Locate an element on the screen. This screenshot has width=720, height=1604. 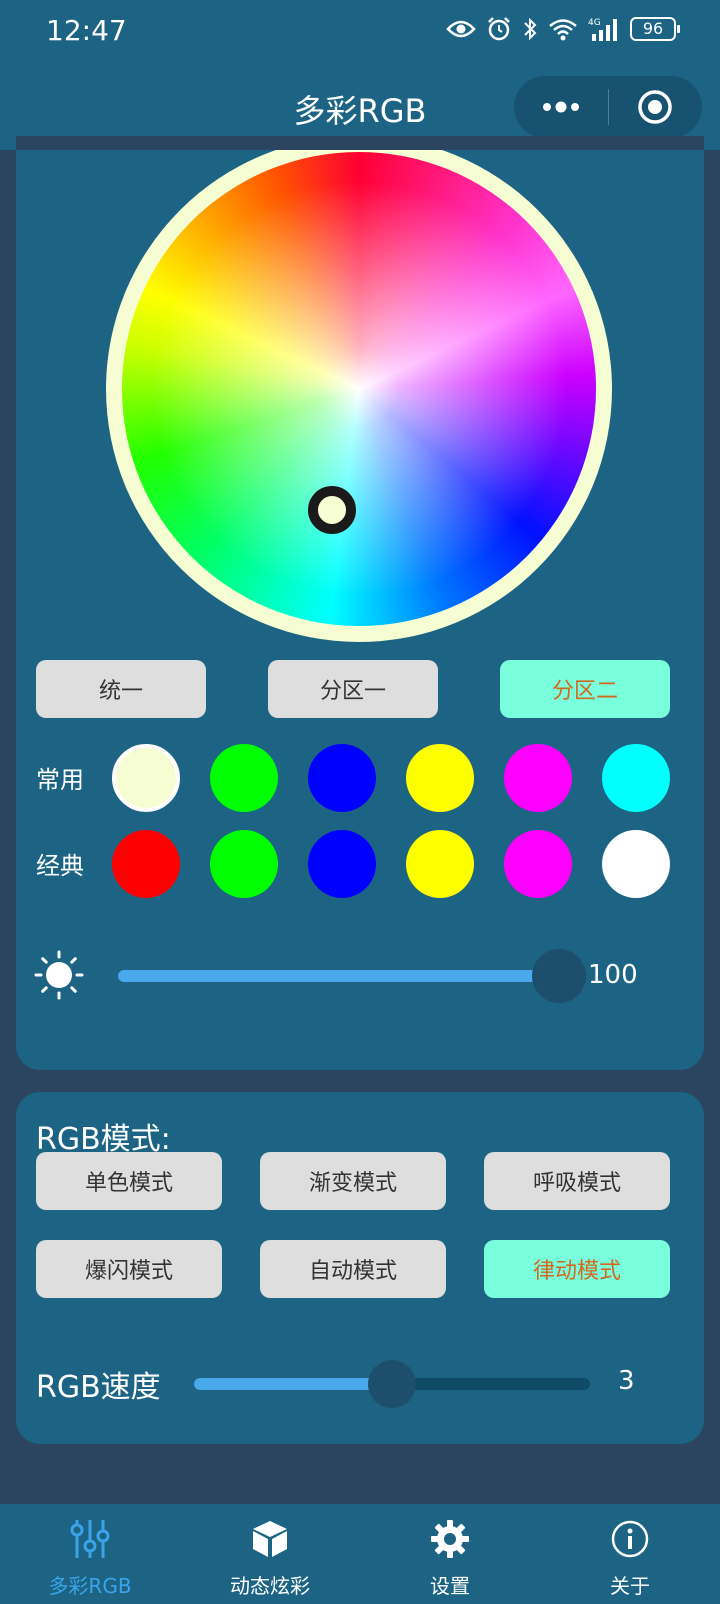
rgb-speed-label: RGB速度 is located at coordinates (98, 1387).